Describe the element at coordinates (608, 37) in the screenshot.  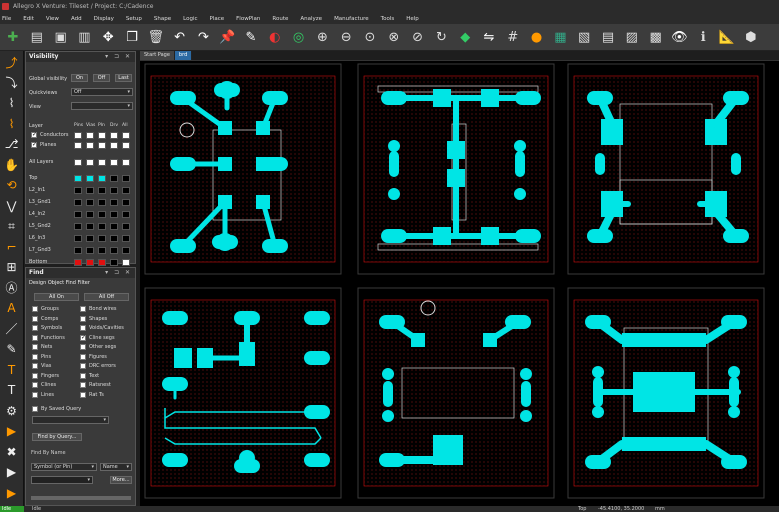
I see `report-icon: ▤` at that location.